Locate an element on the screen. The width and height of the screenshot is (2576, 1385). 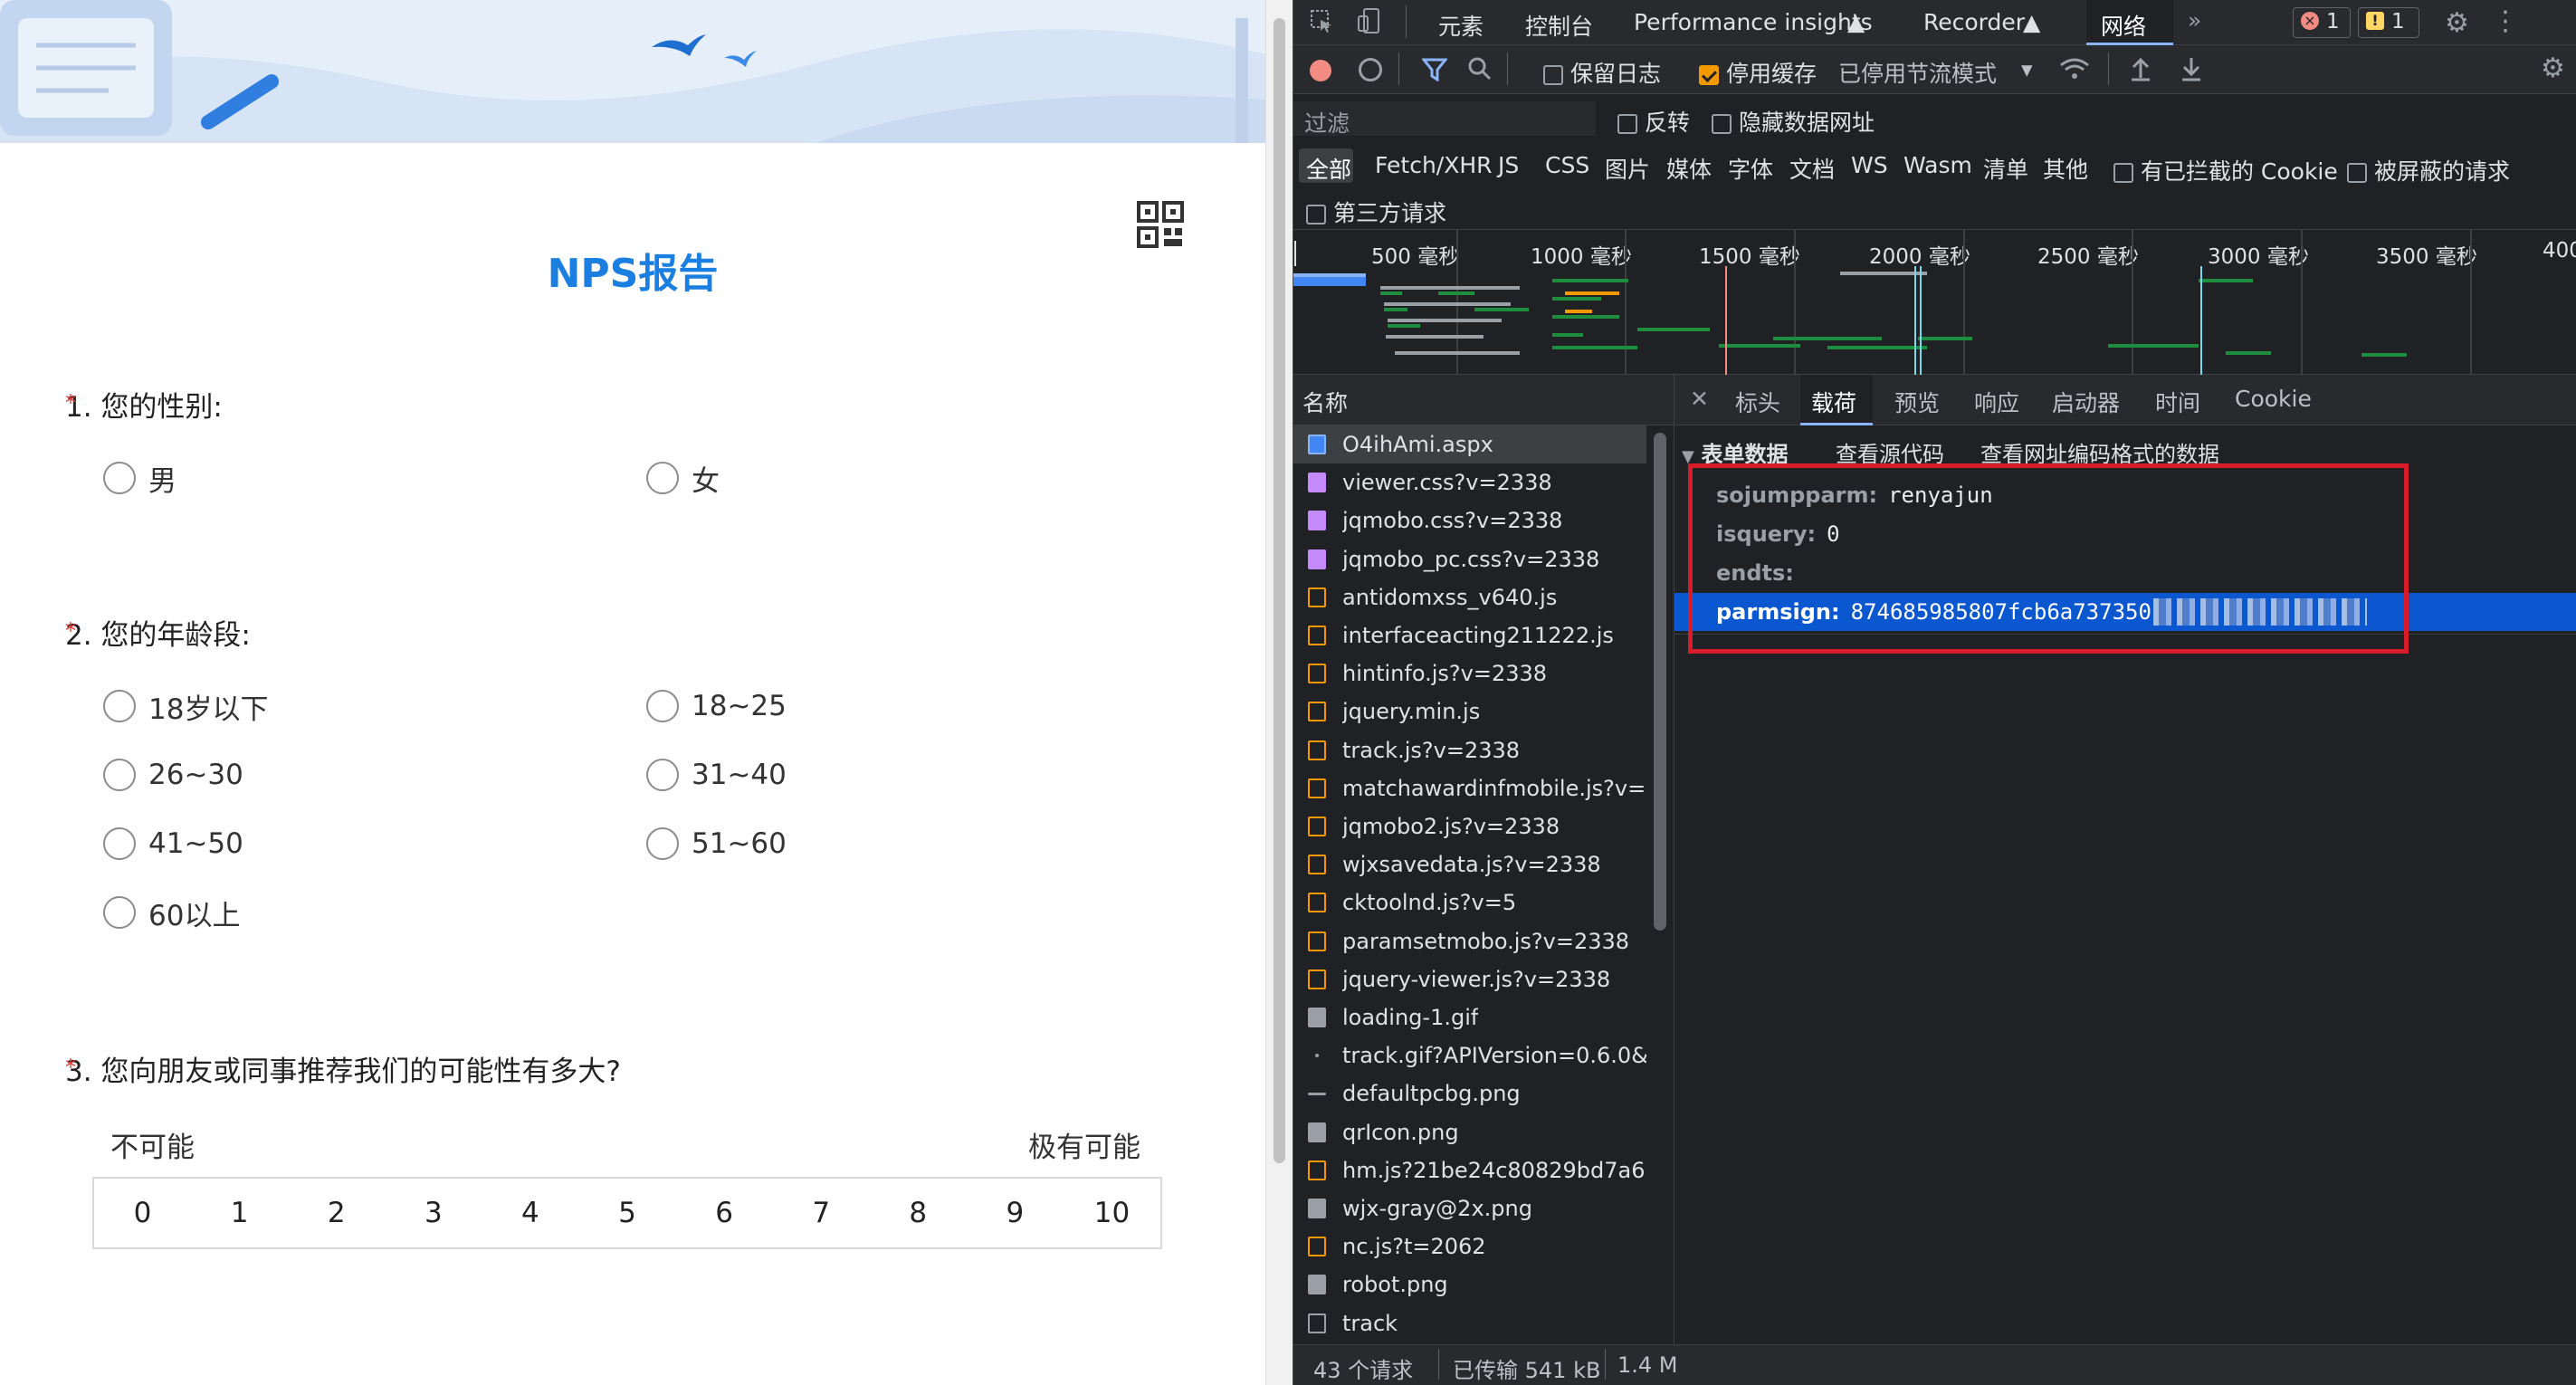
type-filter-img: 图片 is located at coordinates (1628, 168).